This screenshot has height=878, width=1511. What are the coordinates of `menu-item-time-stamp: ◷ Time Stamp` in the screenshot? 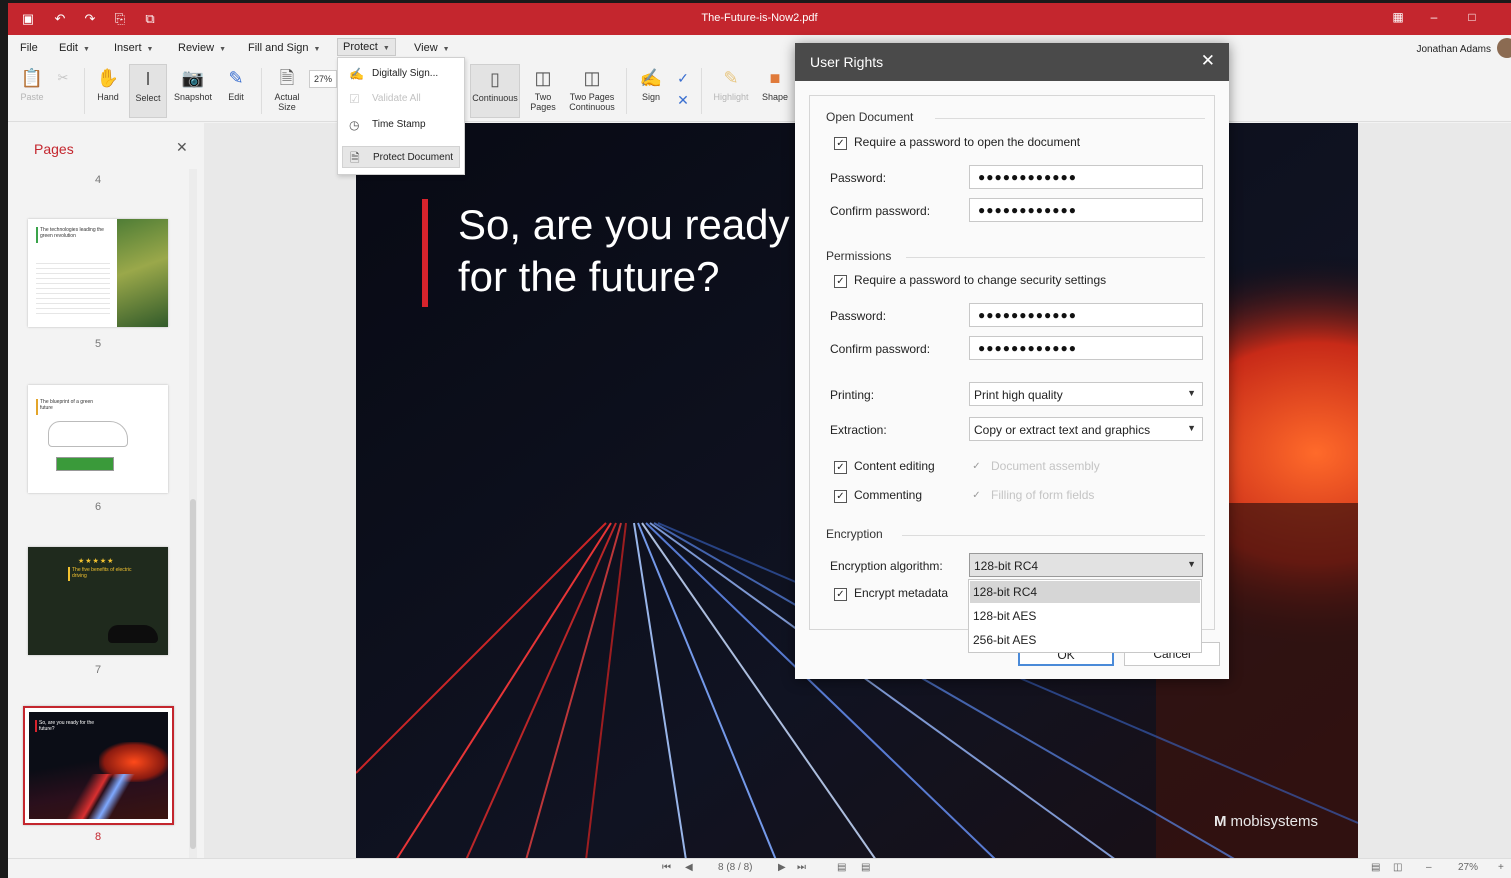 It's located at (401, 125).